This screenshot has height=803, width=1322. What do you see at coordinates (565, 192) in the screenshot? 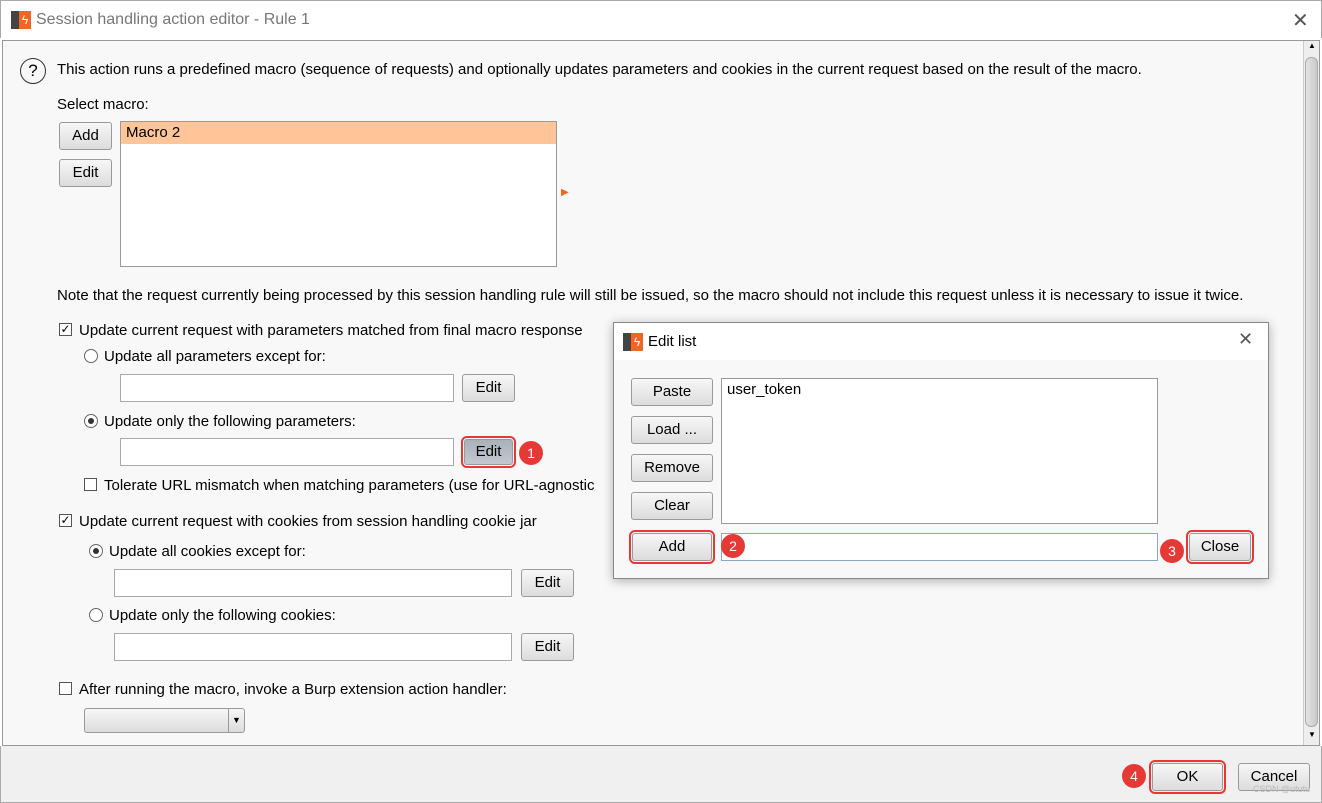
I see `arrow-right-icon: ▶` at bounding box center [565, 192].